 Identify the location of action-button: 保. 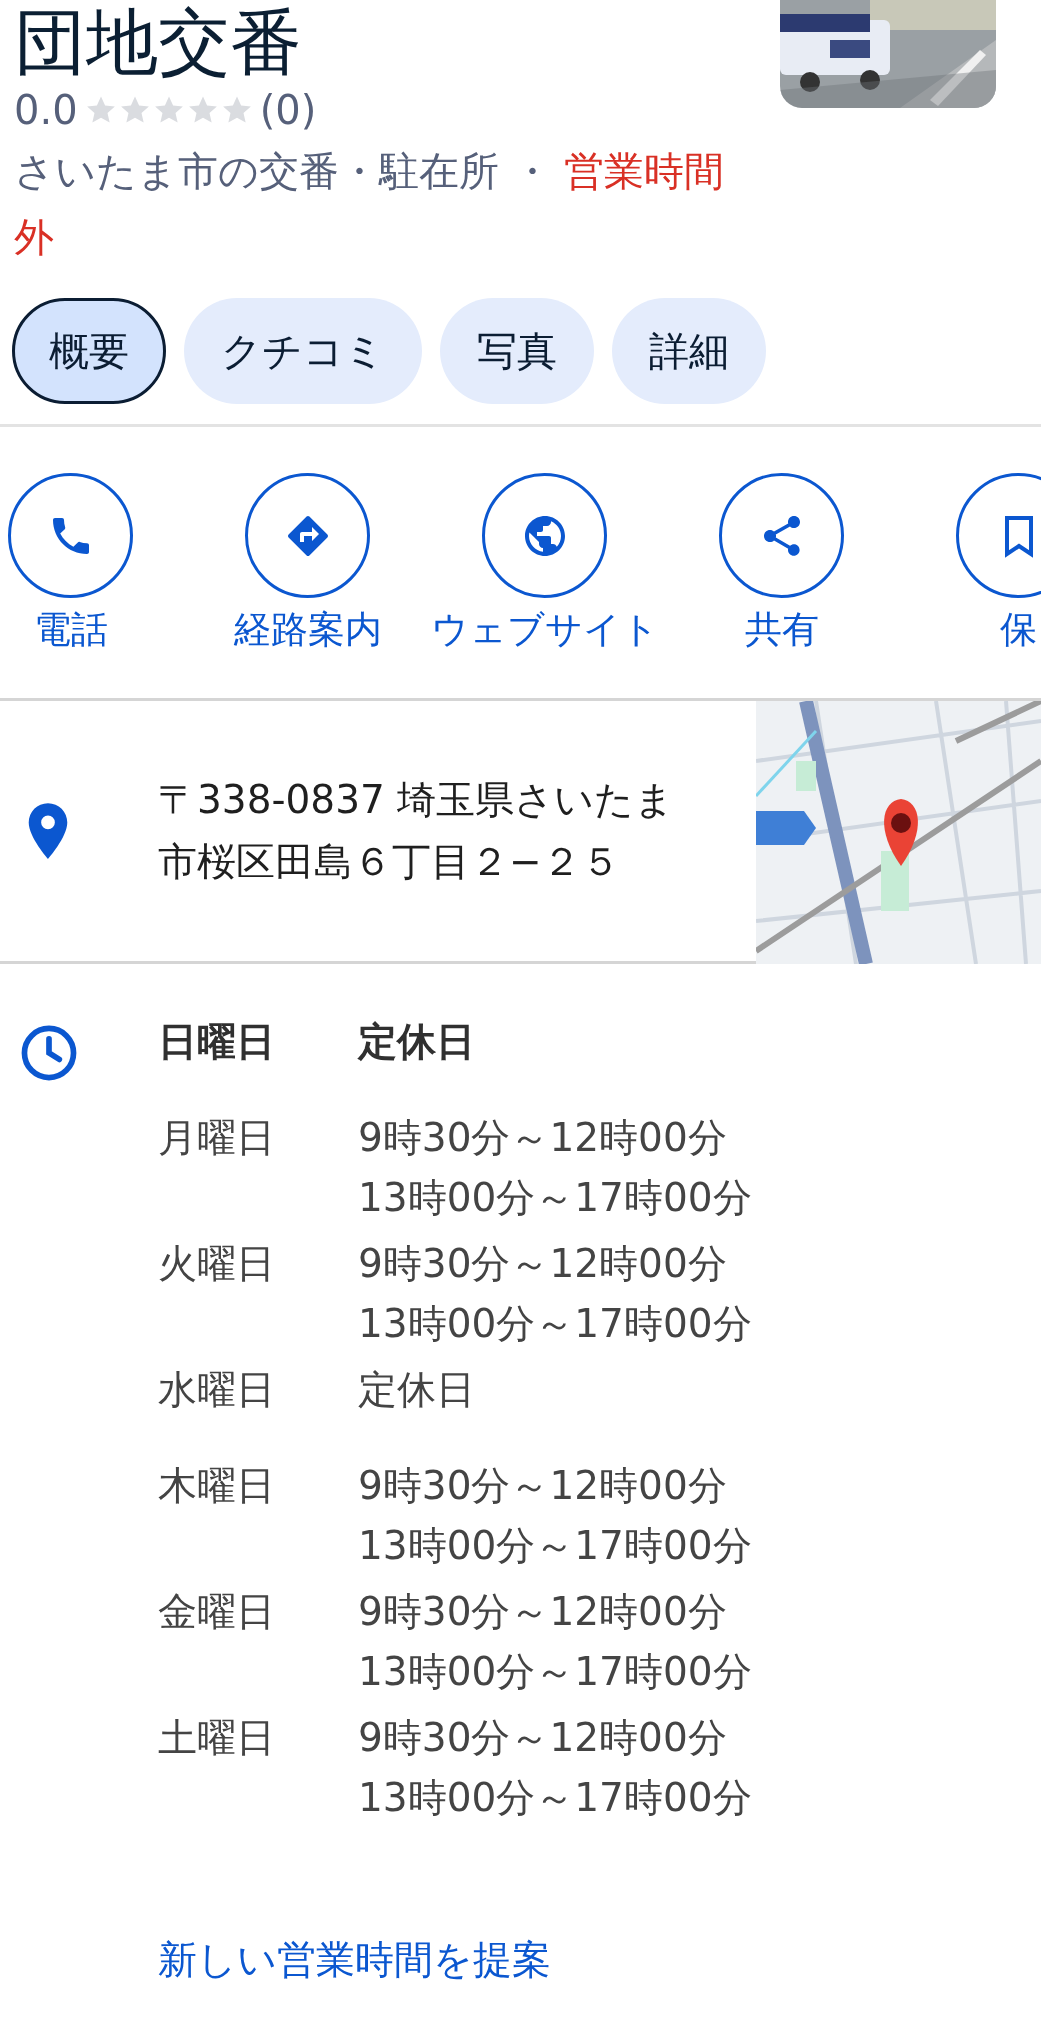
(970, 562).